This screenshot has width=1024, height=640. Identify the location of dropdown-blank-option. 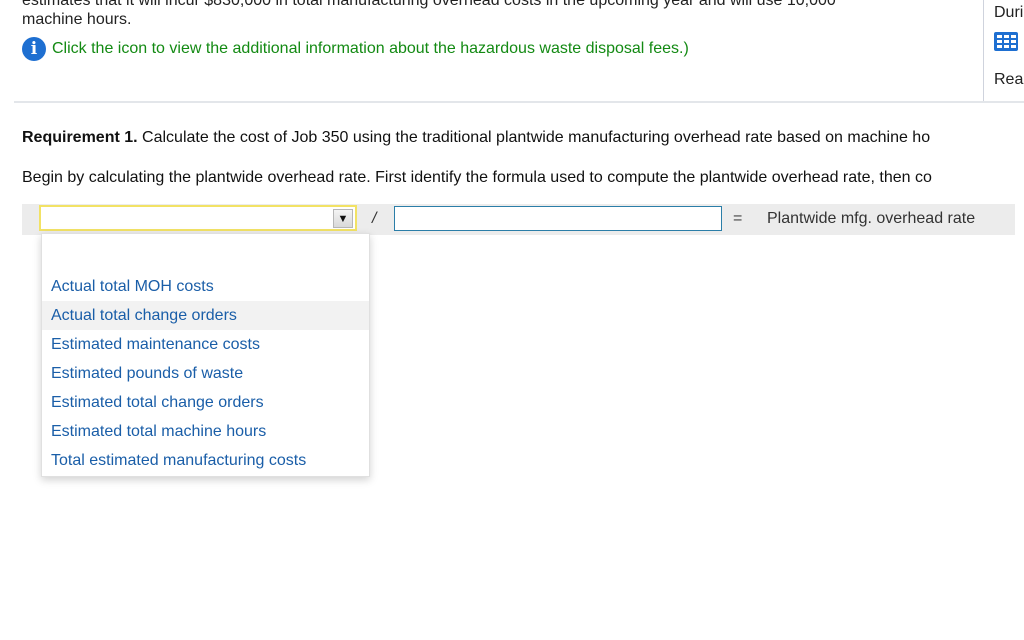
(205, 253).